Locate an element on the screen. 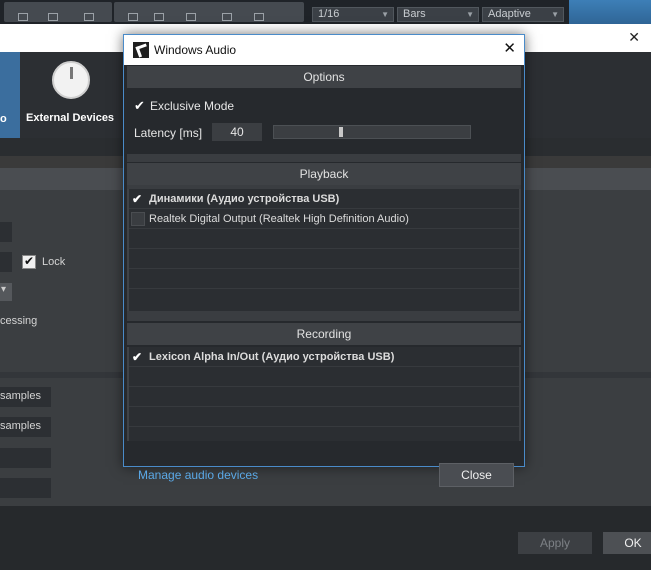 This screenshot has height=570, width=651. midi-connector-icon is located at coordinates (71, 80).